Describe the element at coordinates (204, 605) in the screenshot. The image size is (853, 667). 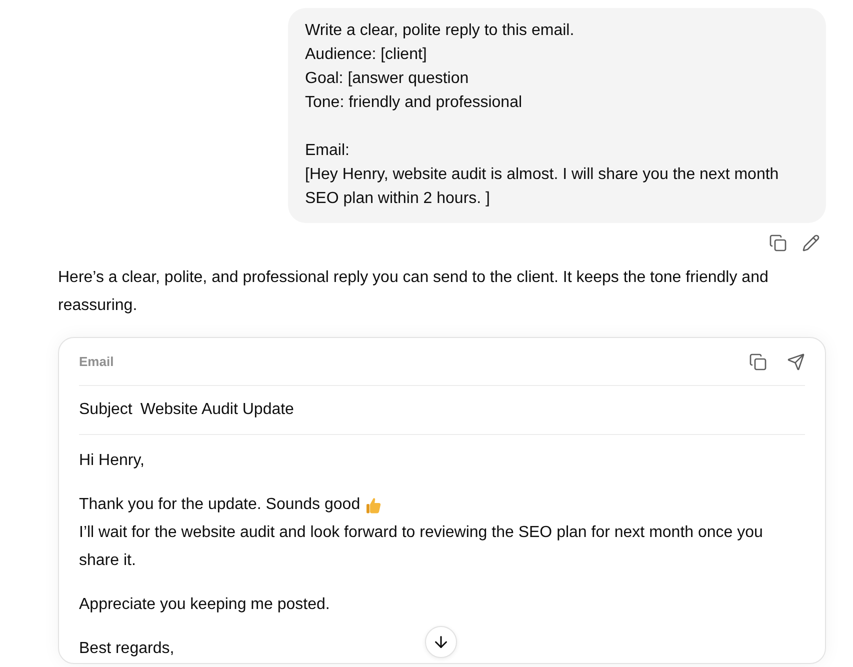
I see `email-body-text: Appreciate you keeping me posted.` at that location.